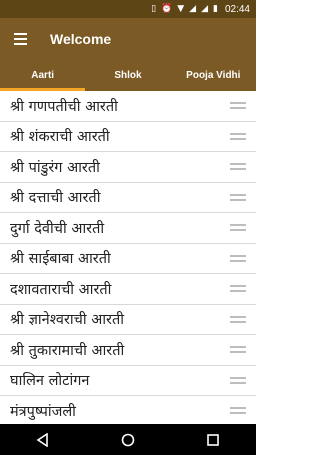  I want to click on list-item: श्री पांडुरंग आरती, so click(128, 167).